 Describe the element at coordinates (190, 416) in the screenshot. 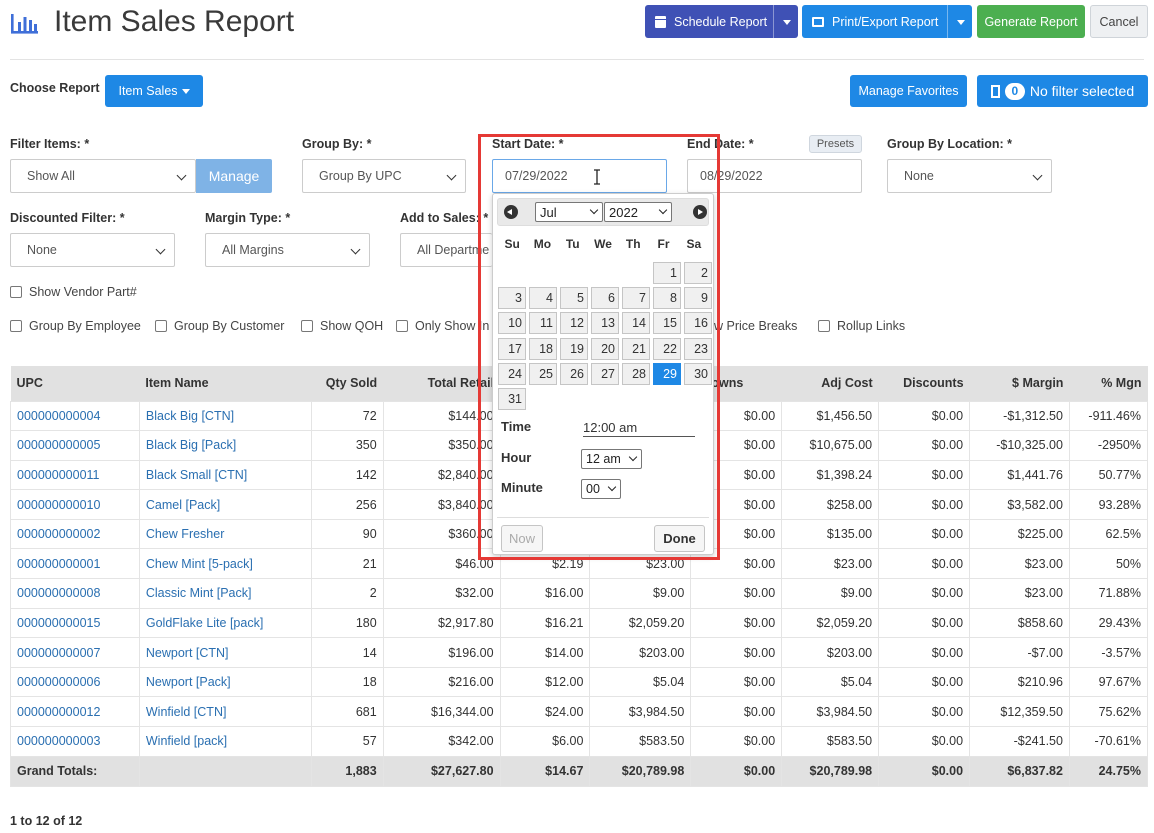

I see `item-name-link: Black Big [CTN]` at that location.